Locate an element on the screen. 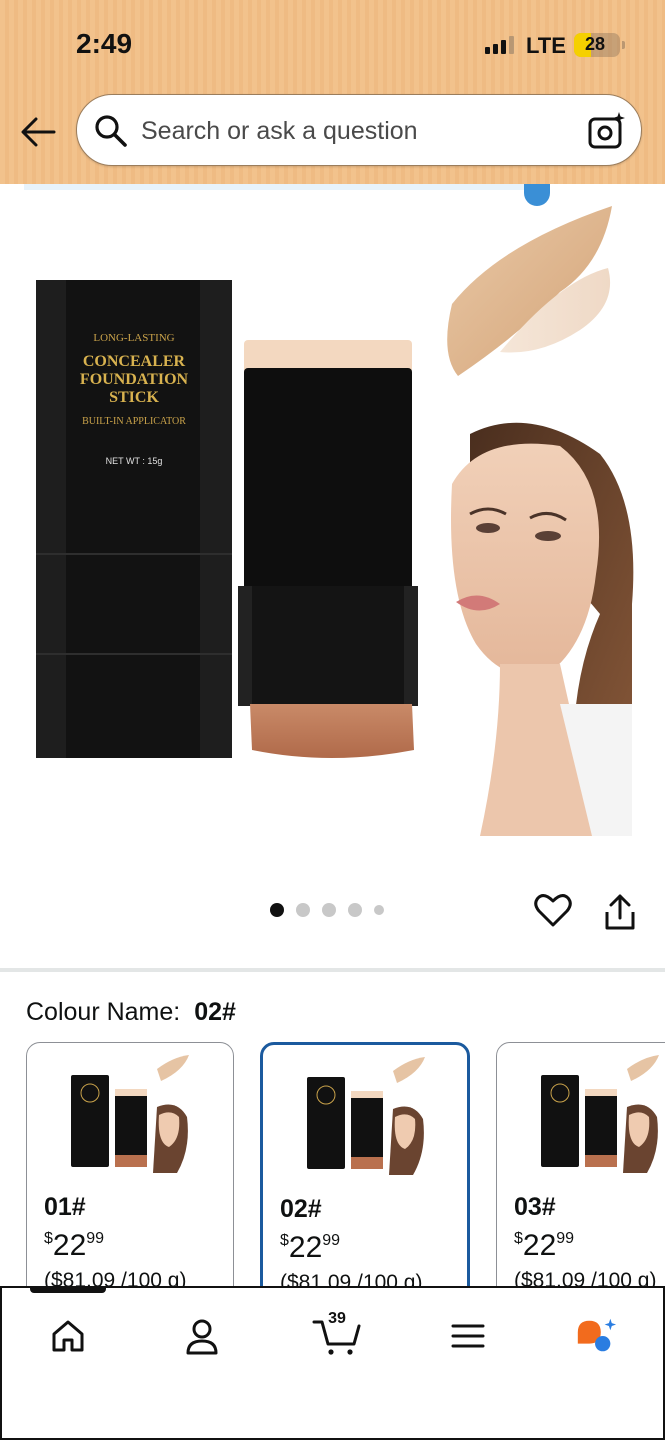 The height and width of the screenshot is (1440, 665). variation-option-03: 03# $2299 ($81.09 /100 g) is located at coordinates (580, 1164).